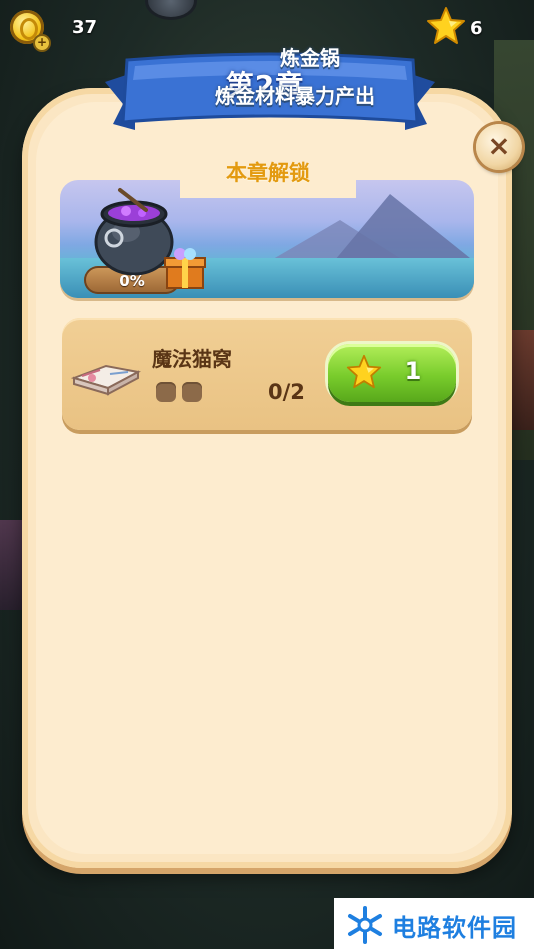 The height and width of the screenshot is (949, 534). I want to click on settings-icon, so click(171, 10).